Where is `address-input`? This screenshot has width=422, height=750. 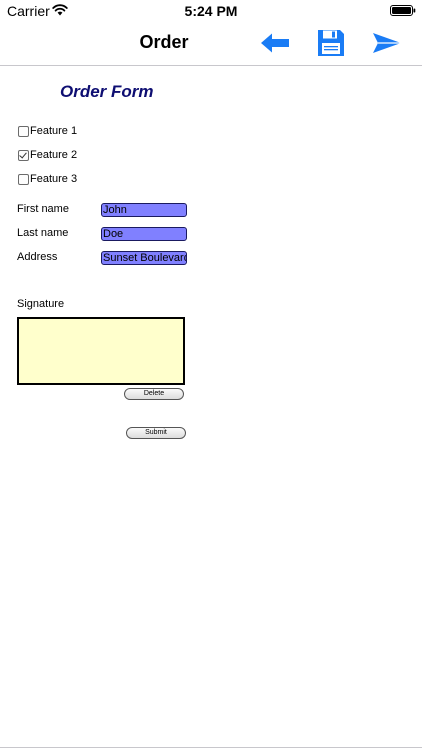 address-input is located at coordinates (144, 258).